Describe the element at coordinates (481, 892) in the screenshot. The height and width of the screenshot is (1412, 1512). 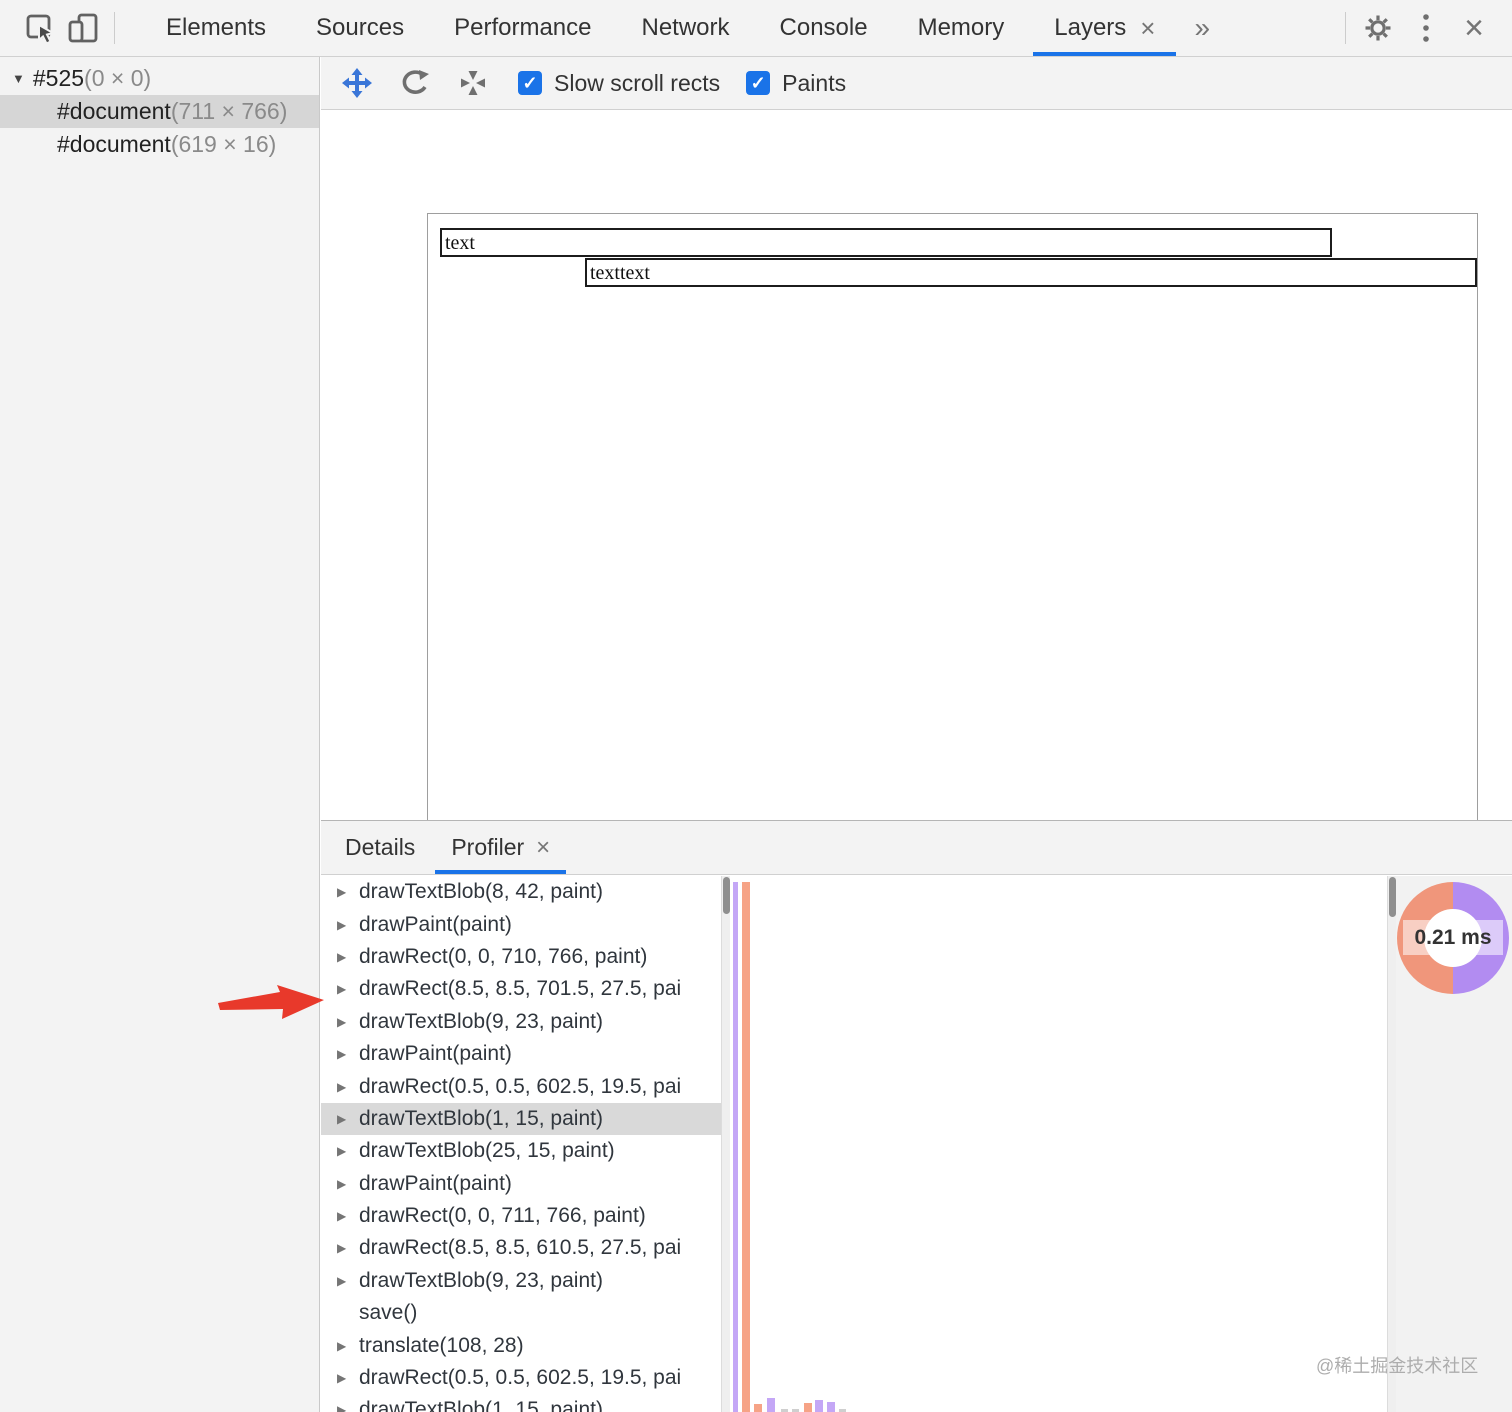
I see `command-text: drawTextBlob(8, 42, paint)` at that location.